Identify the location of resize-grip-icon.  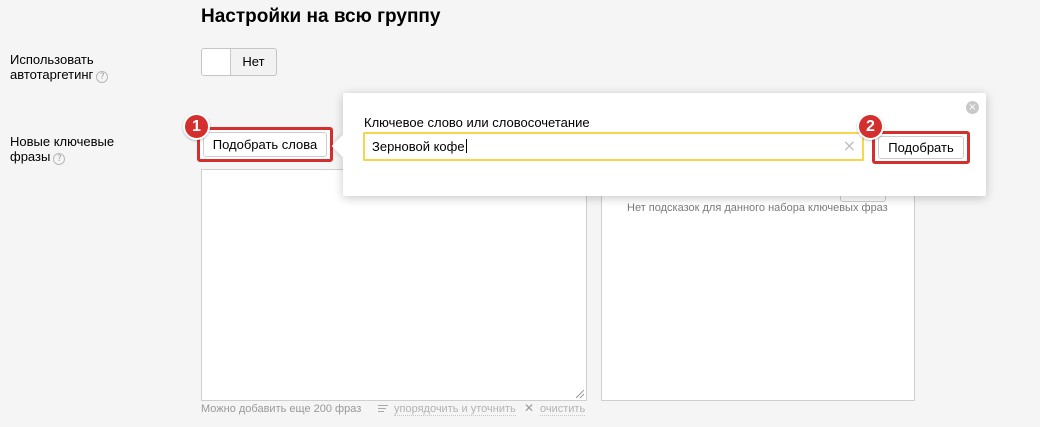
(580, 394).